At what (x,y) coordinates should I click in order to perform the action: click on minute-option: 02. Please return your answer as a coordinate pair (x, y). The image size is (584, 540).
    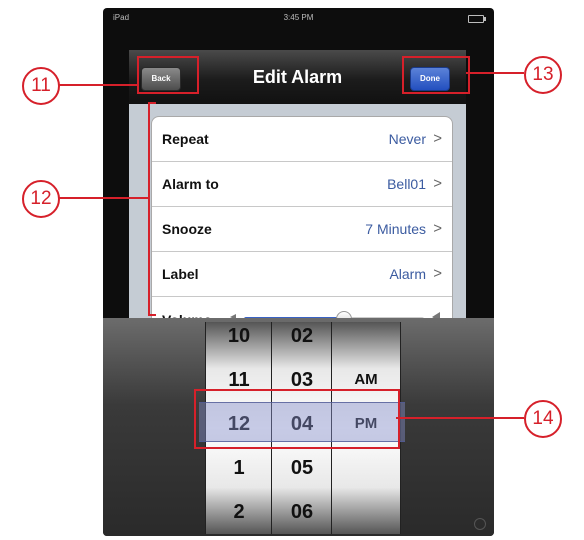
    Looking at the image, I should click on (302, 339).